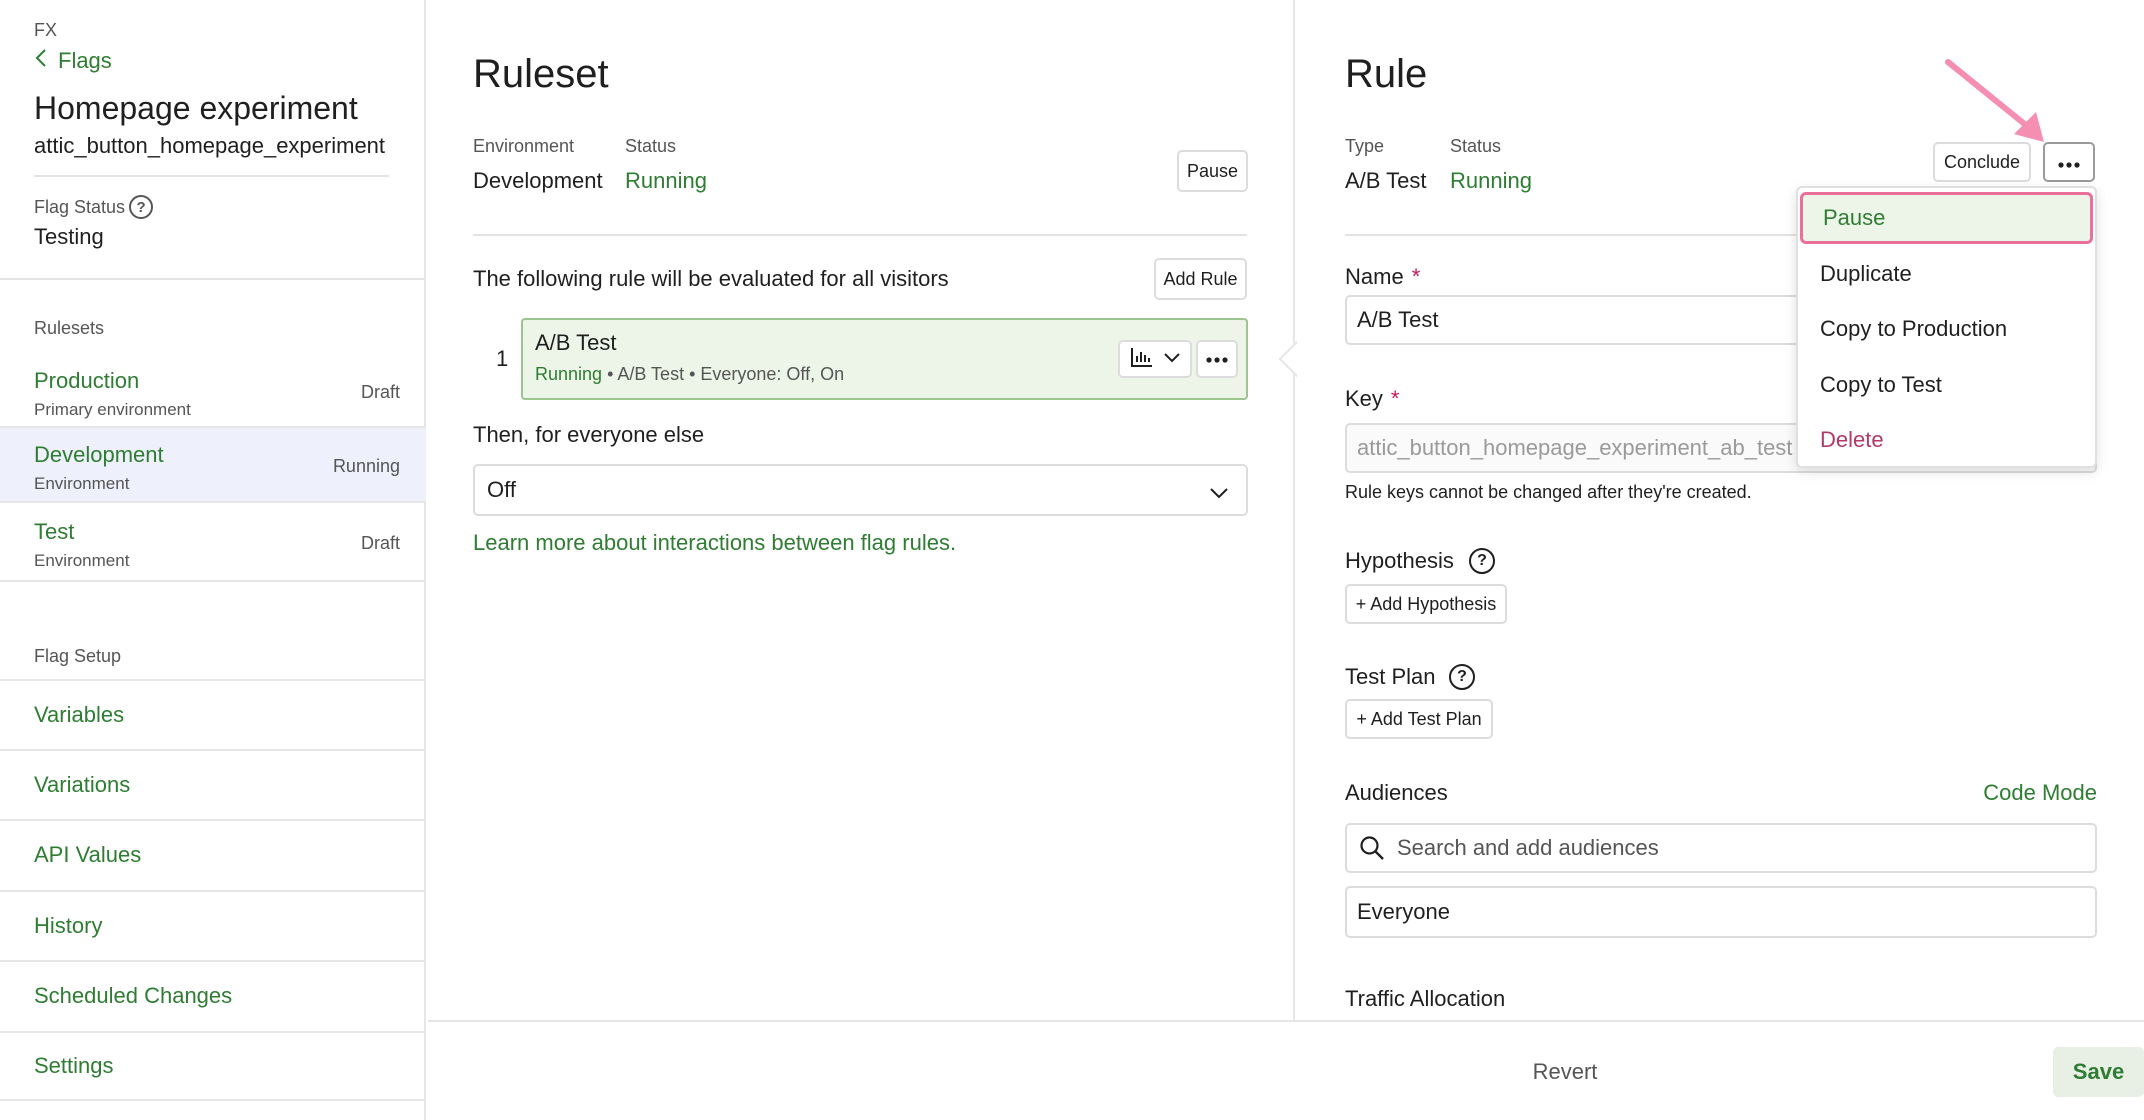  I want to click on menu-item-pause: Pause, so click(1946, 218).